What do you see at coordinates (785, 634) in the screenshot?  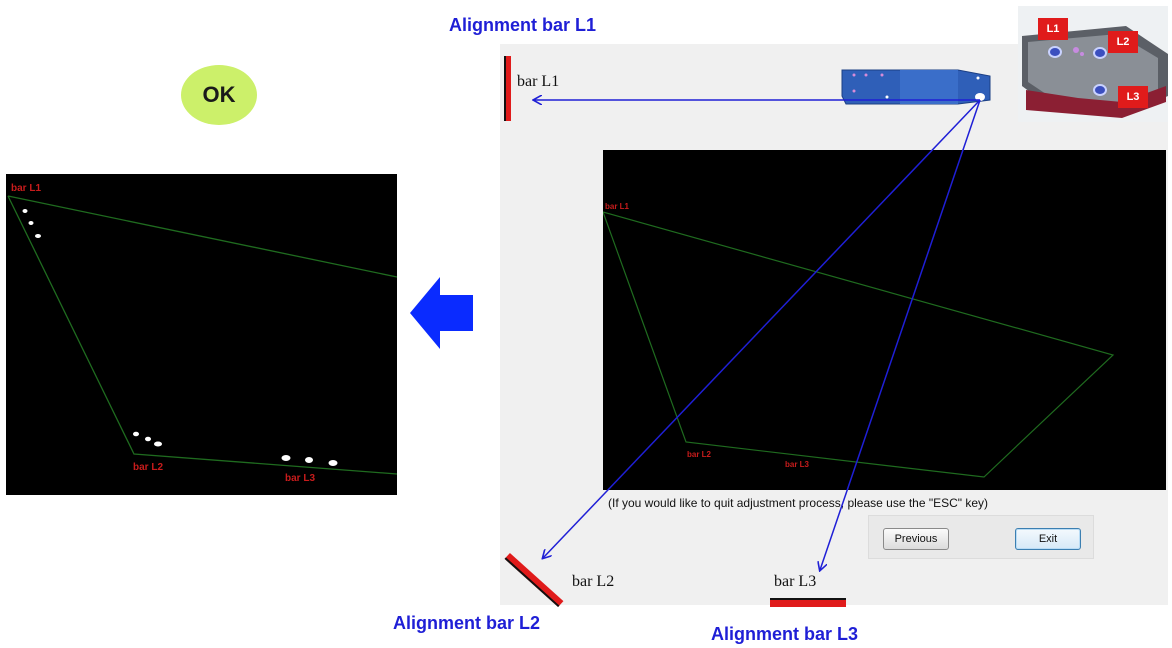 I see `heading-alignment-bar-l3: Alignment bar L3` at bounding box center [785, 634].